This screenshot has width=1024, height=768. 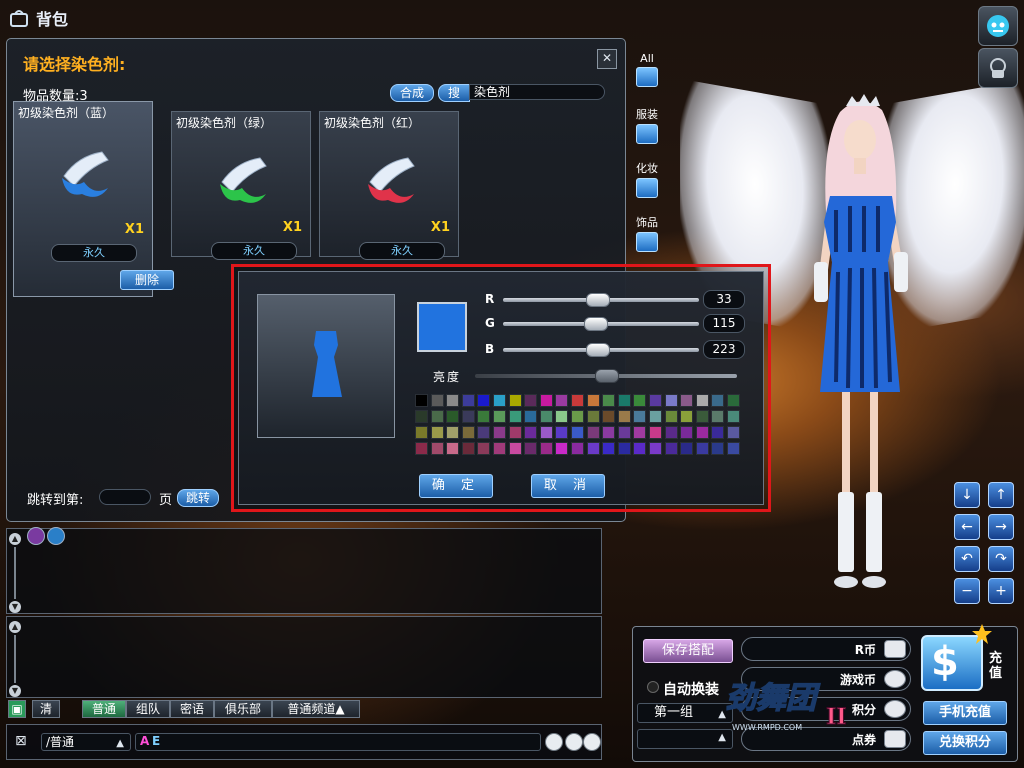 I want to click on category-tab-all: All, so click(x=647, y=69).